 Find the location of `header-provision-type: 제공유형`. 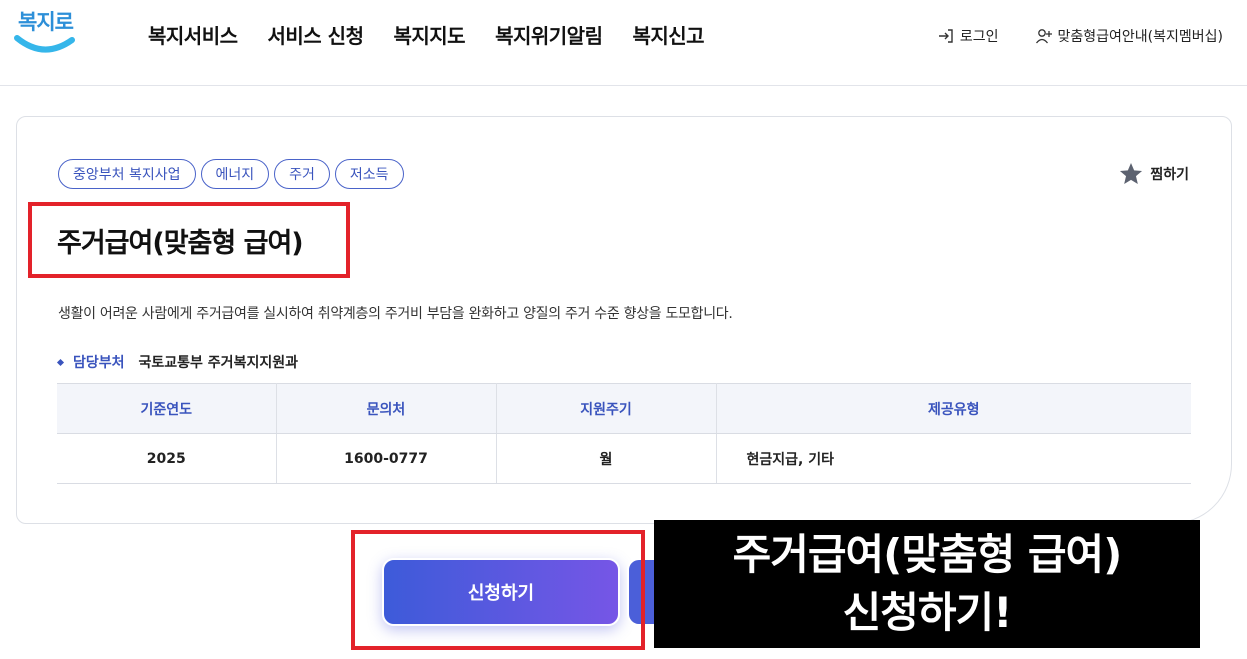

header-provision-type: 제공유형 is located at coordinates (953, 408).